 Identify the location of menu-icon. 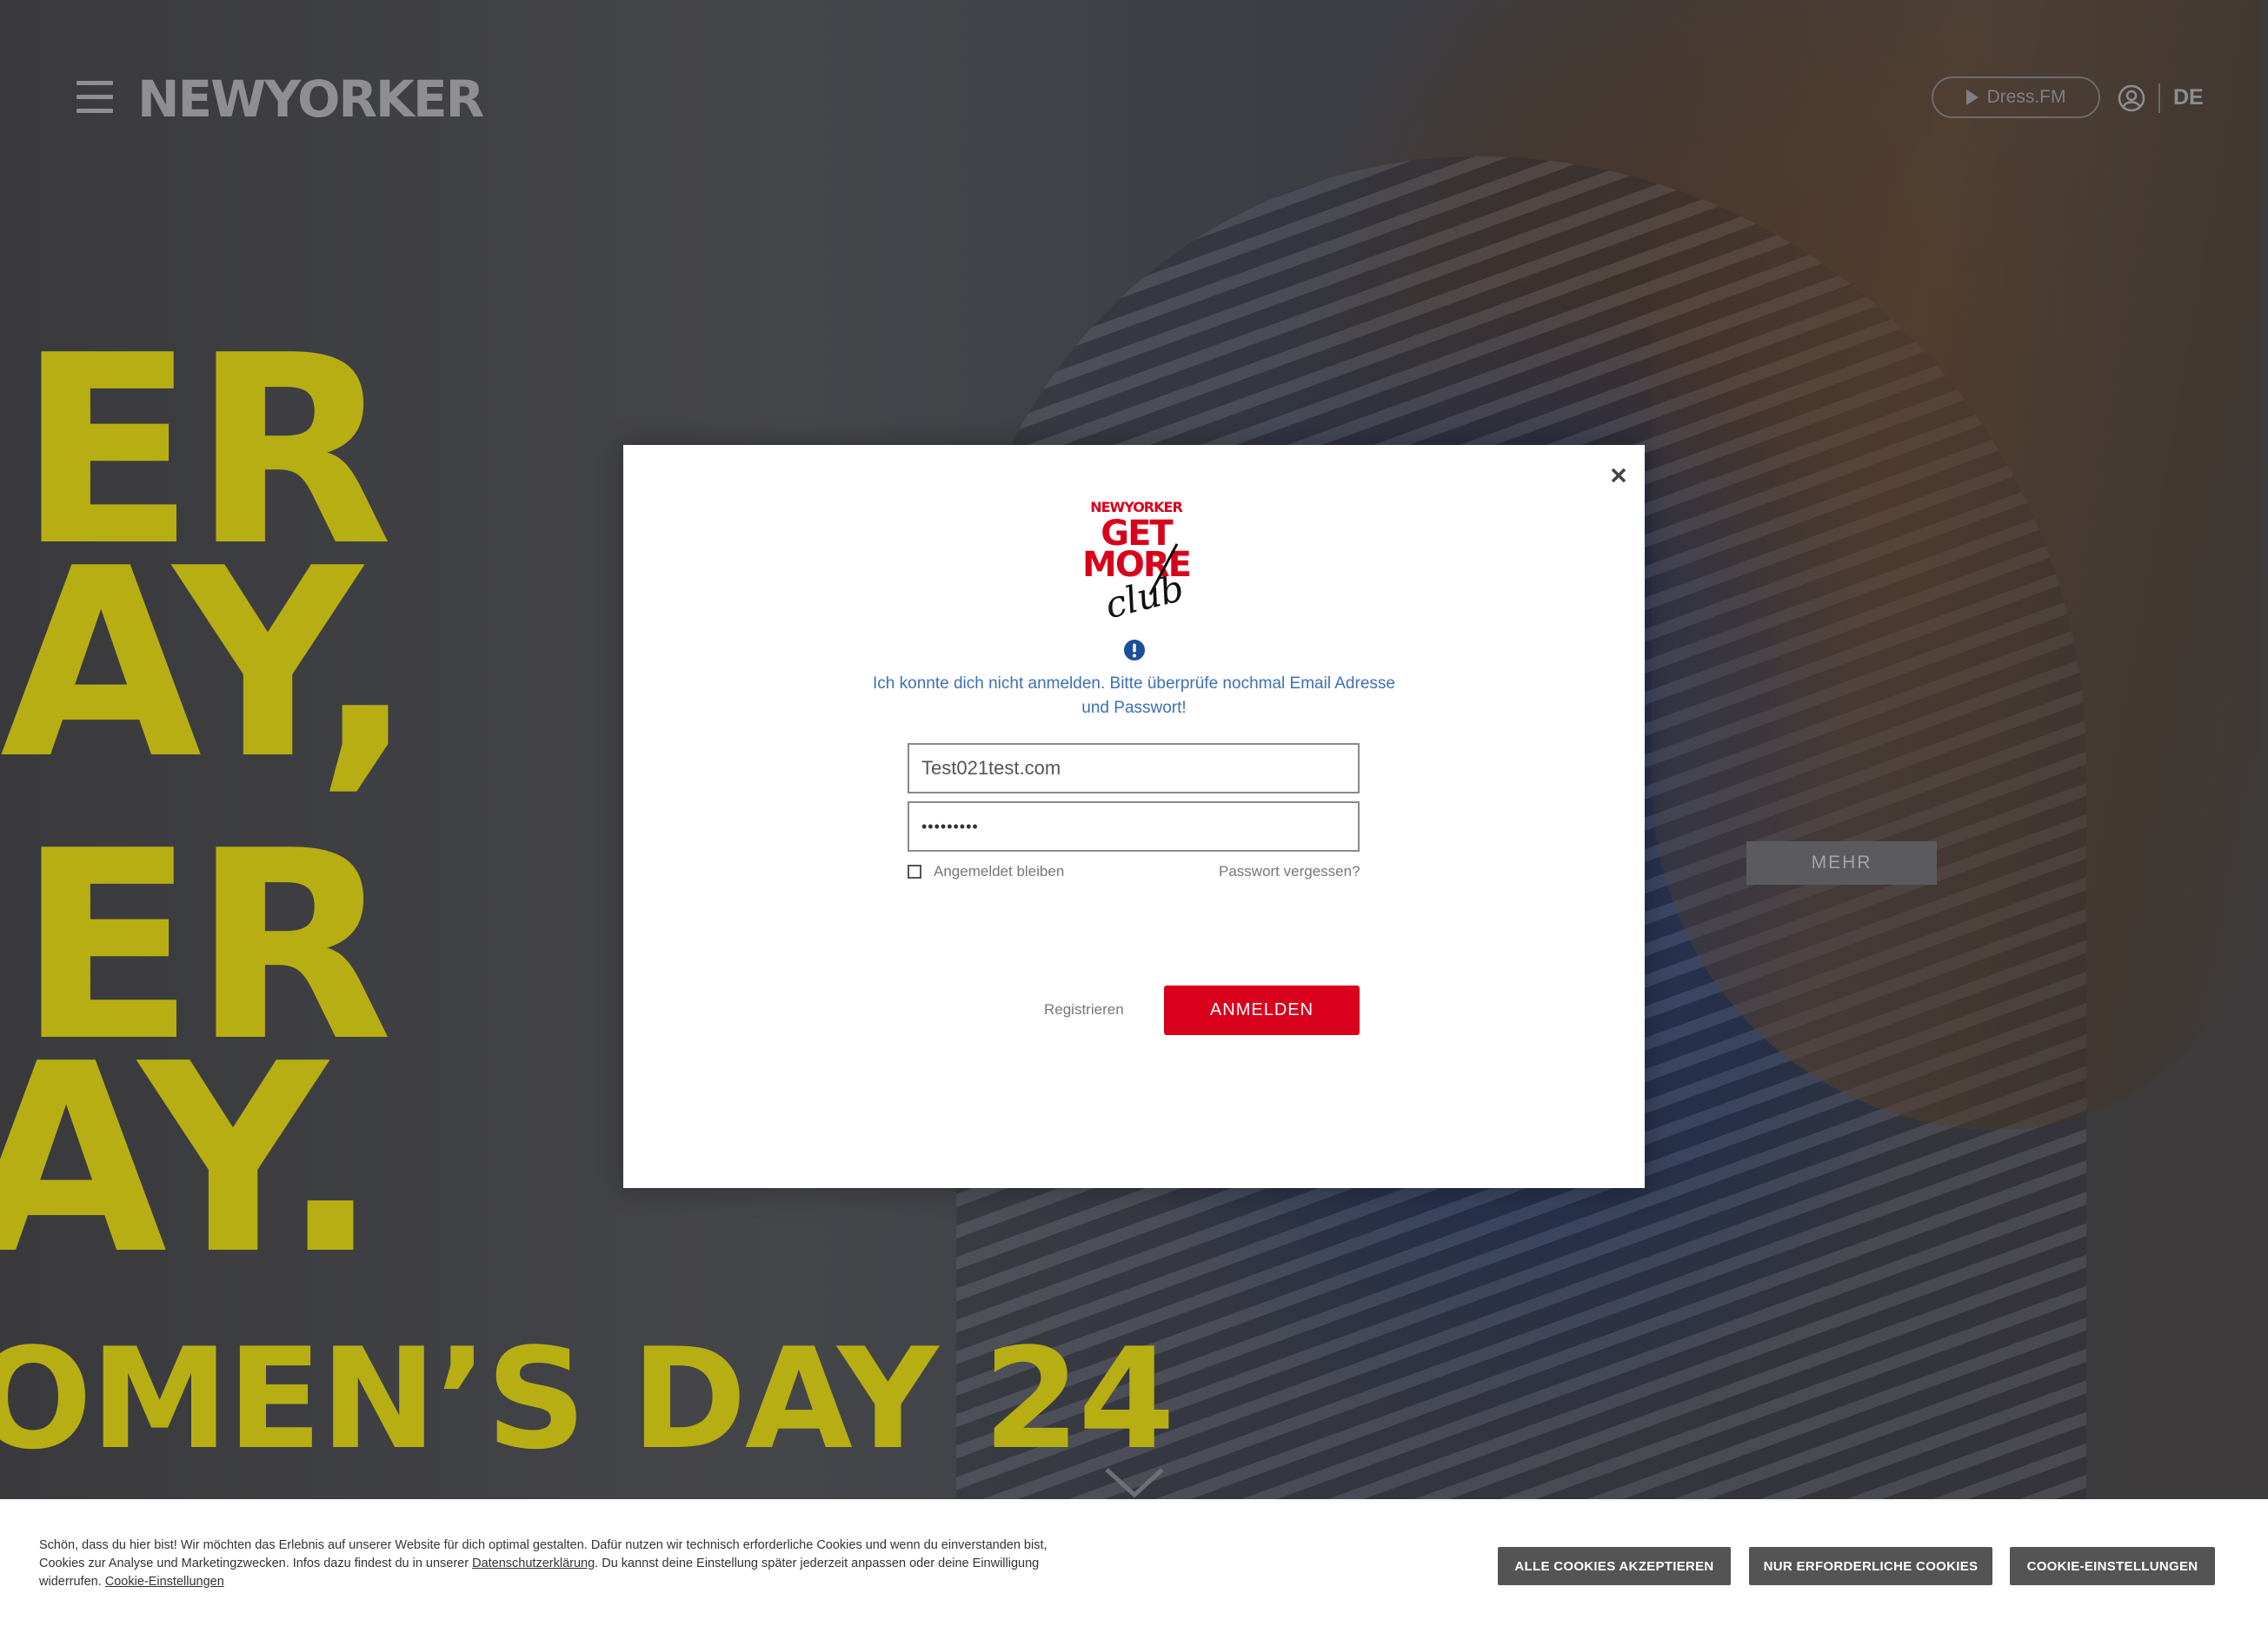
(95, 98).